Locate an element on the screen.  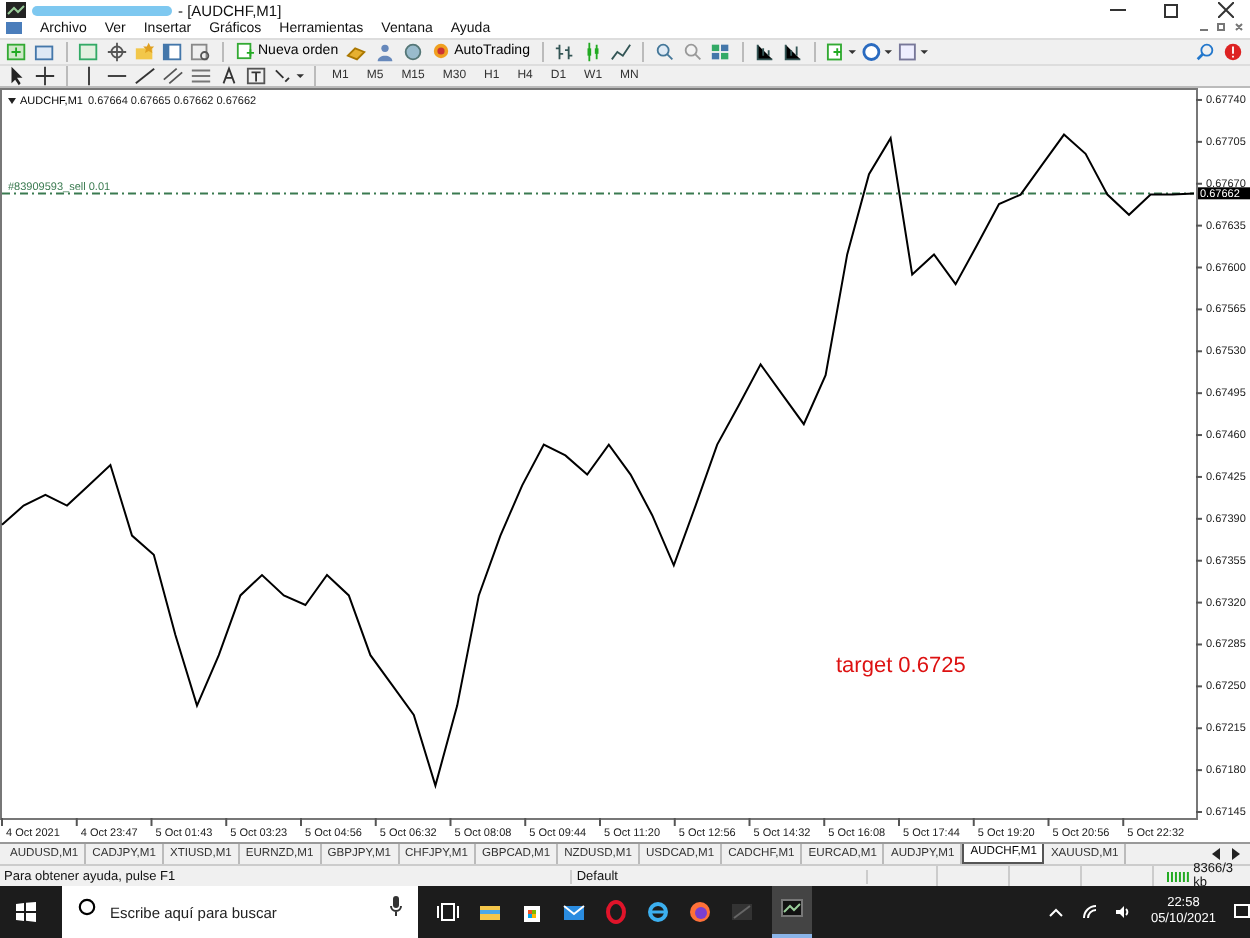
notifications-icon is located at coordinates (1242, 912).